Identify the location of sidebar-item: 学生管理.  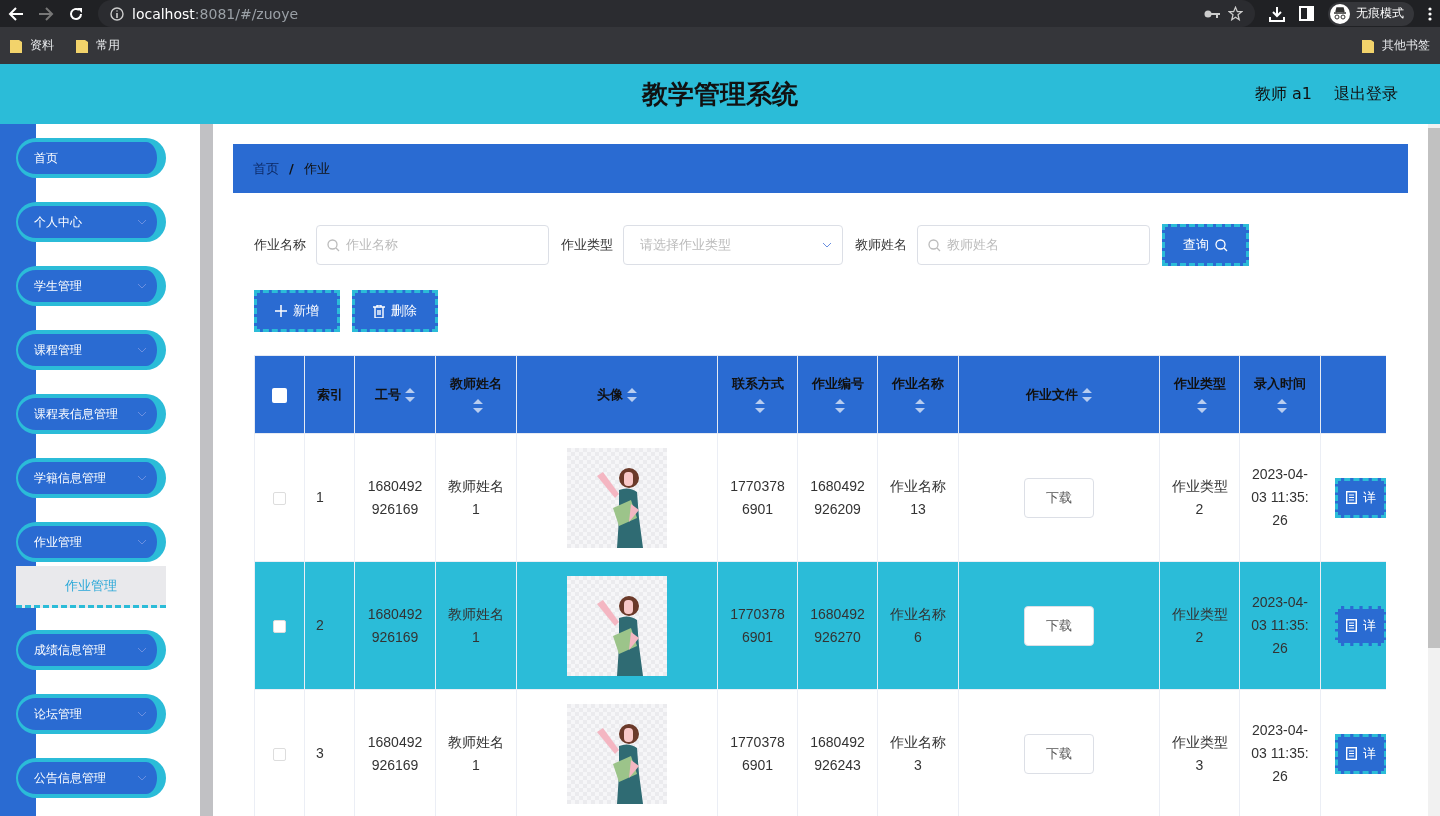
(91, 286).